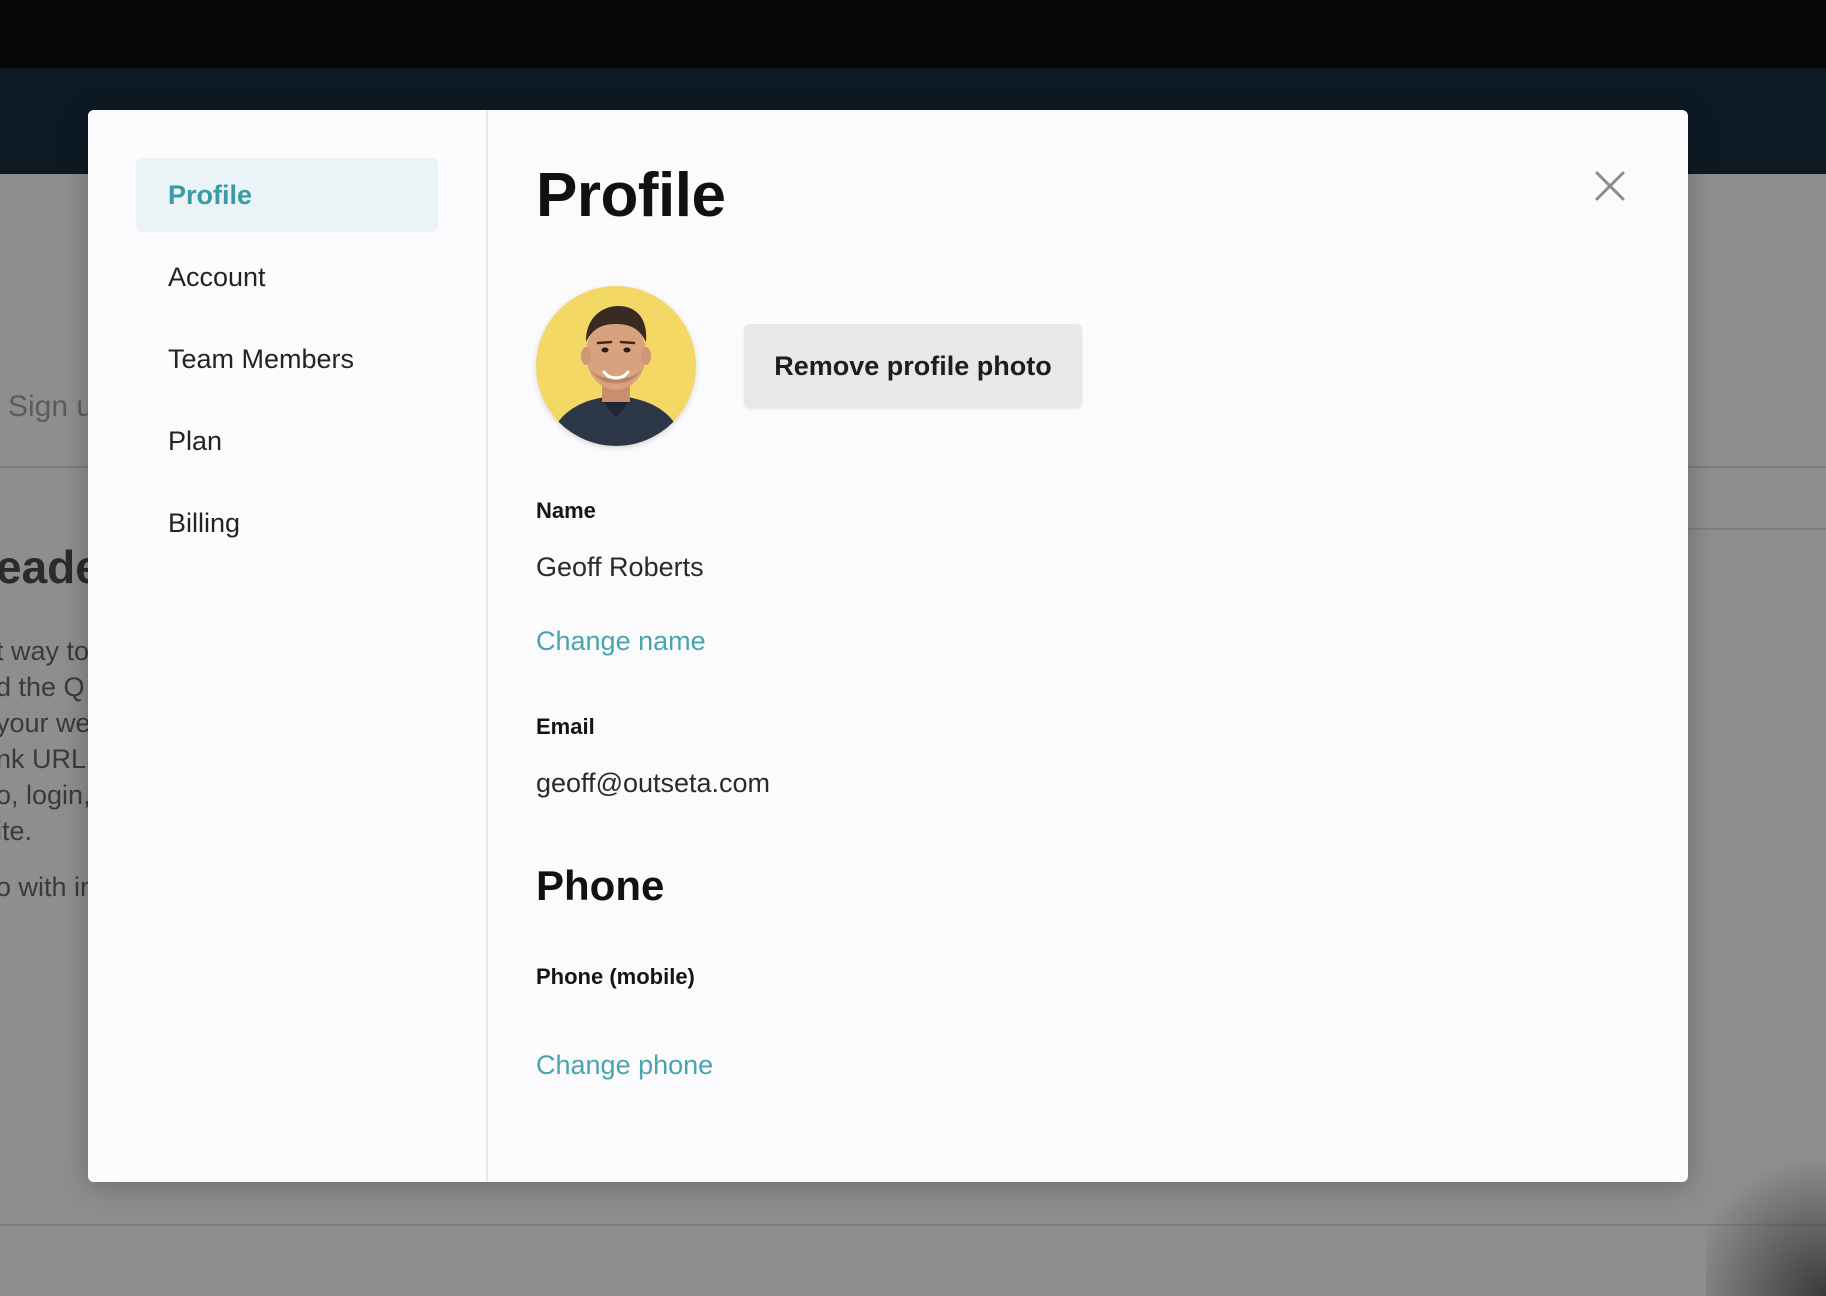  I want to click on change-name-link: Change name, so click(621, 641).